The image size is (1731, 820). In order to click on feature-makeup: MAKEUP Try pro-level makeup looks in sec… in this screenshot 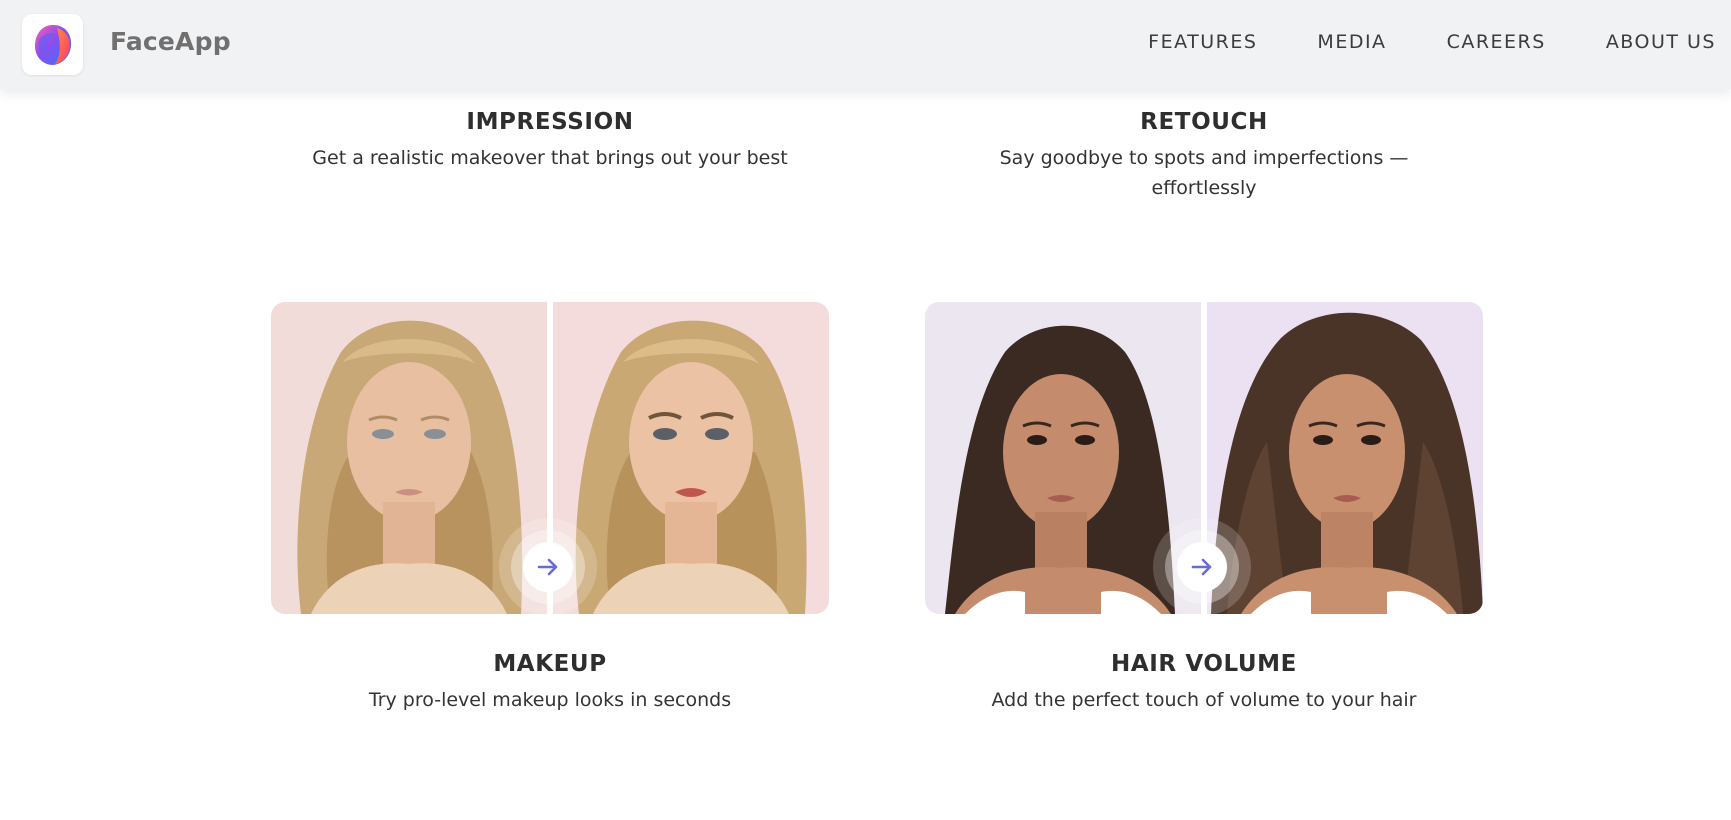, I will do `click(550, 682)`.